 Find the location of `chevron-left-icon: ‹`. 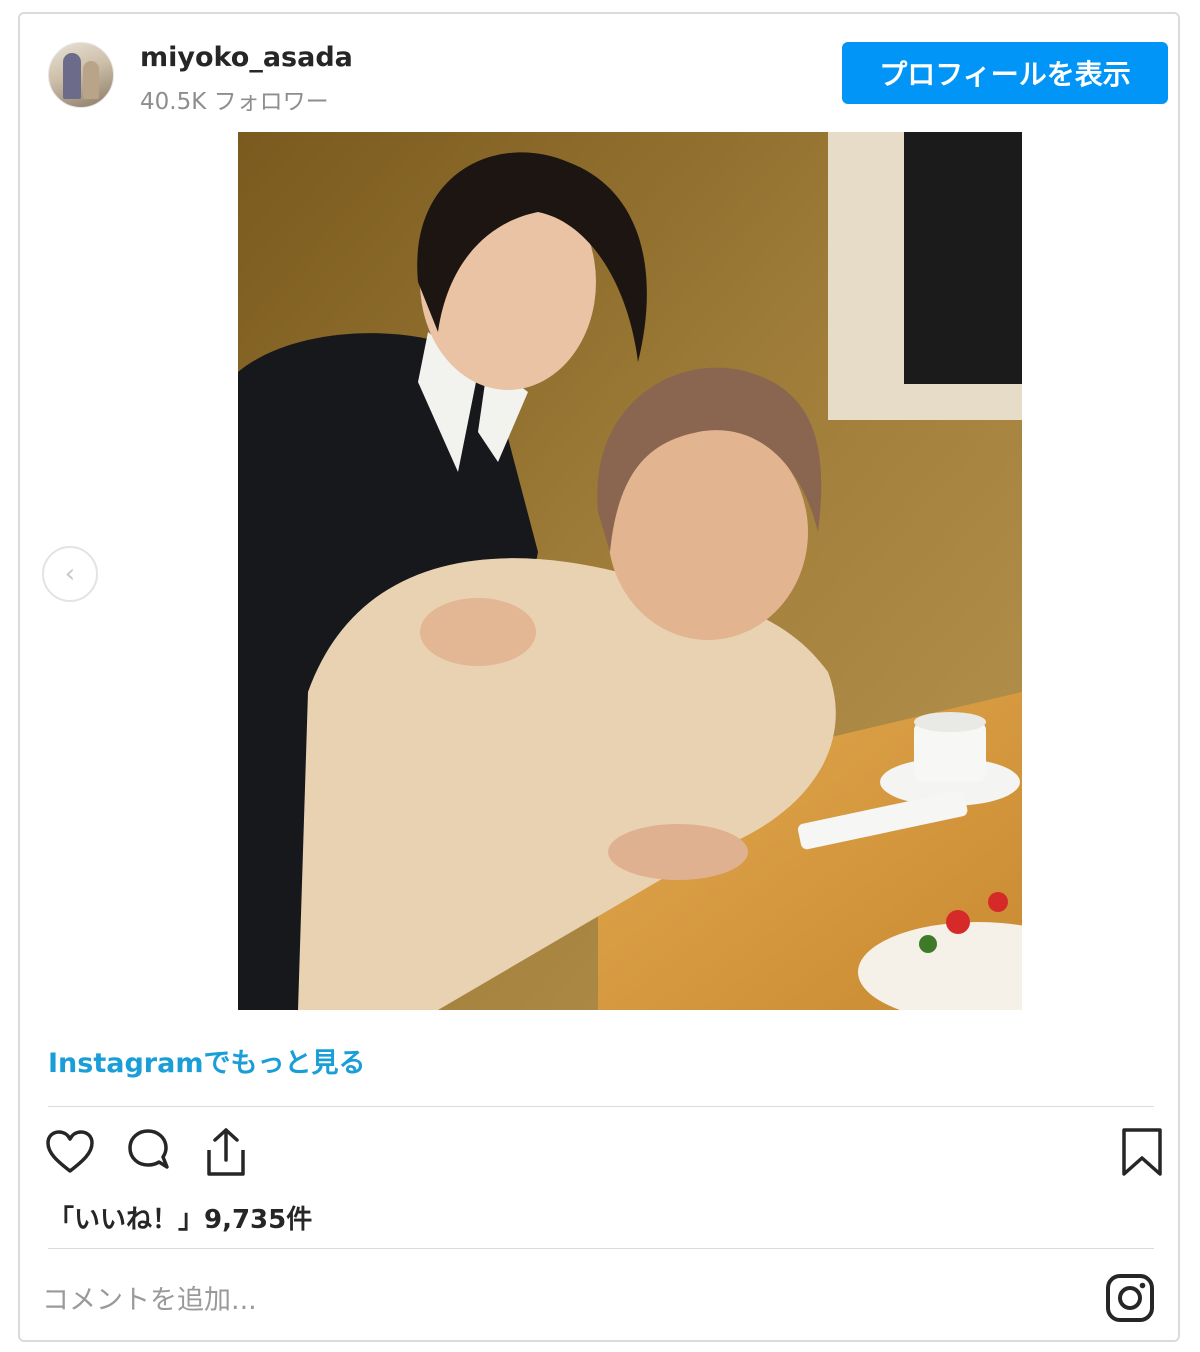

chevron-left-icon: ‹ is located at coordinates (70, 574).